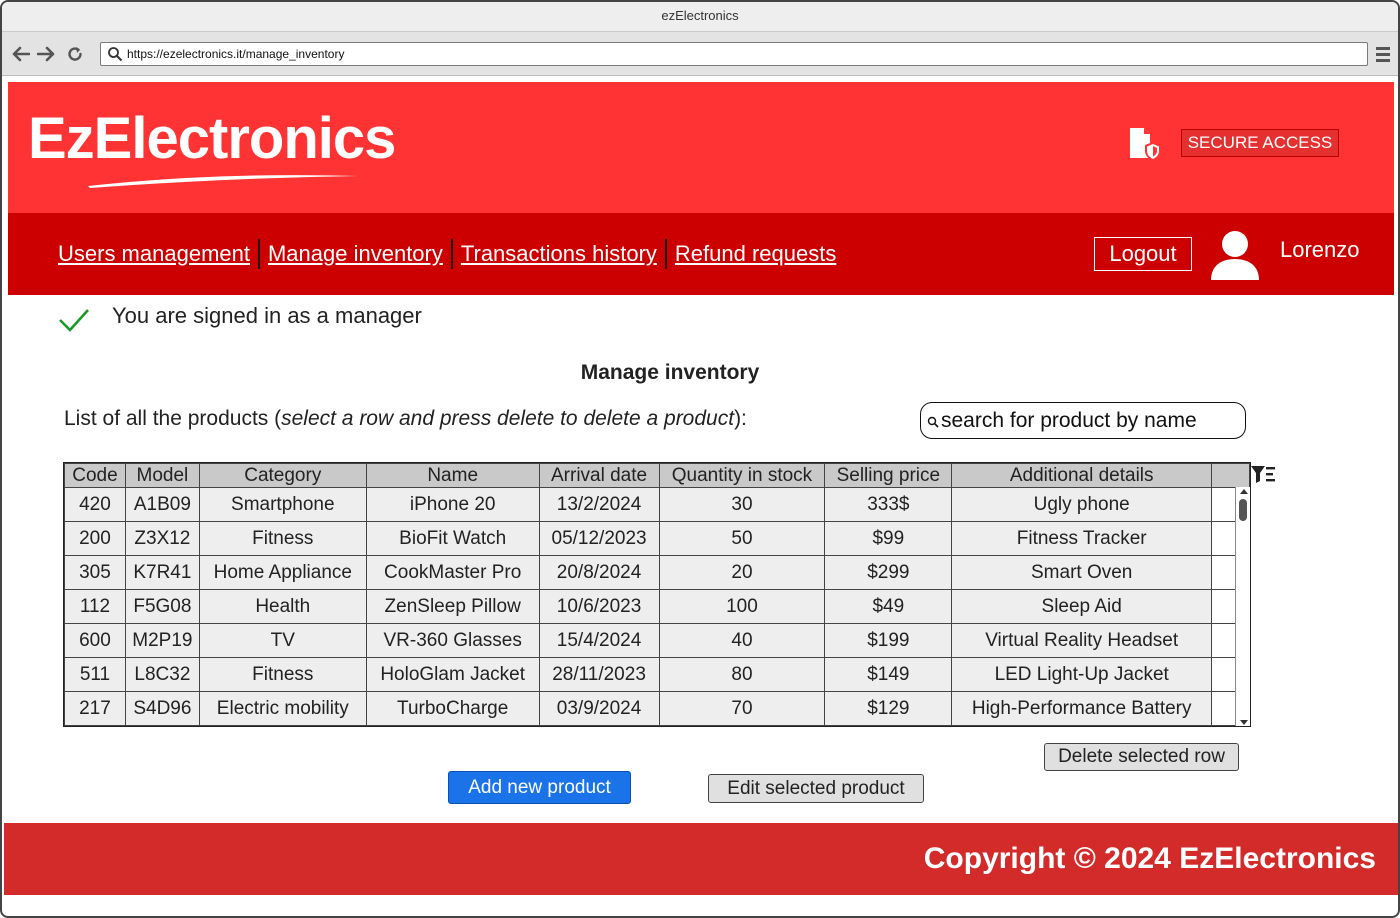 The image size is (1400, 918). Describe the element at coordinates (599, 572) in the screenshot. I see `cell-arrival-date: 20/8/2024` at that location.